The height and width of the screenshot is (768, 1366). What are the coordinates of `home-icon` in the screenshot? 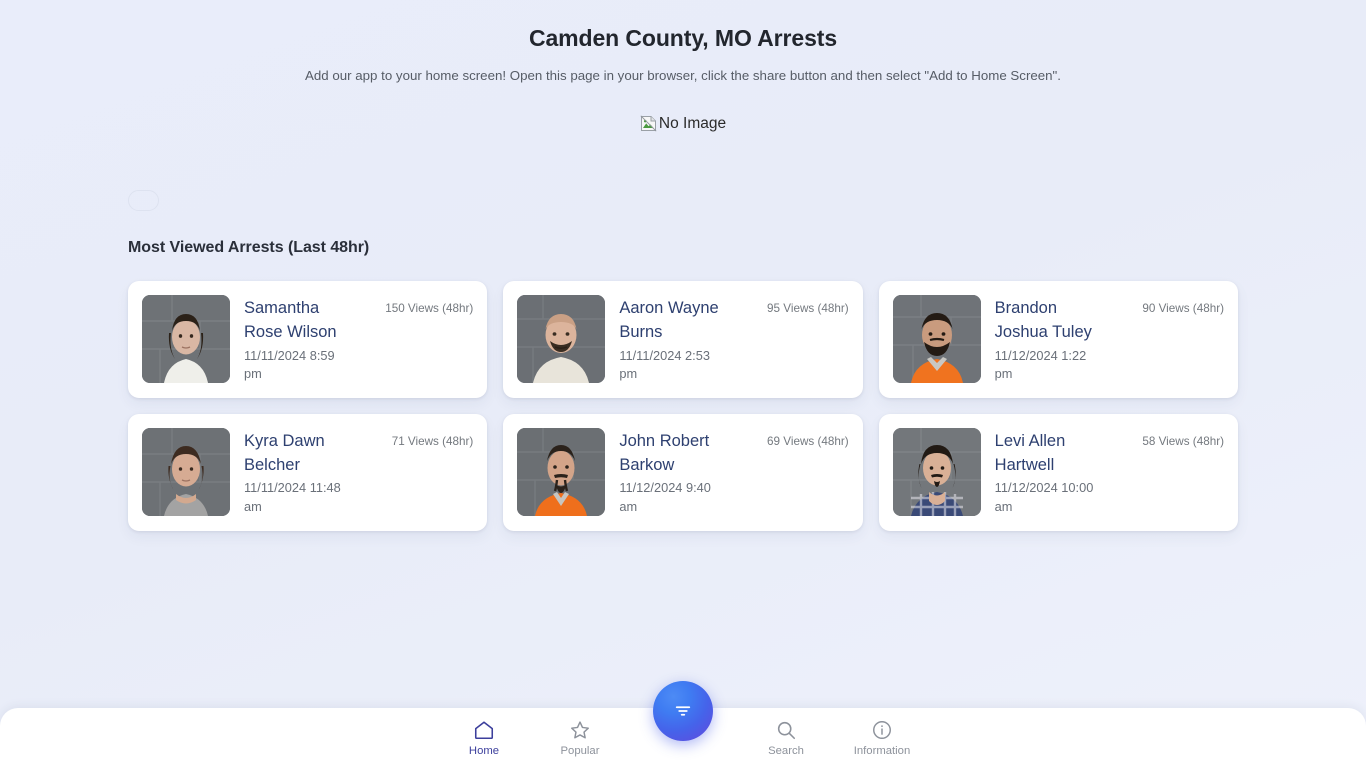 It's located at (484, 730).